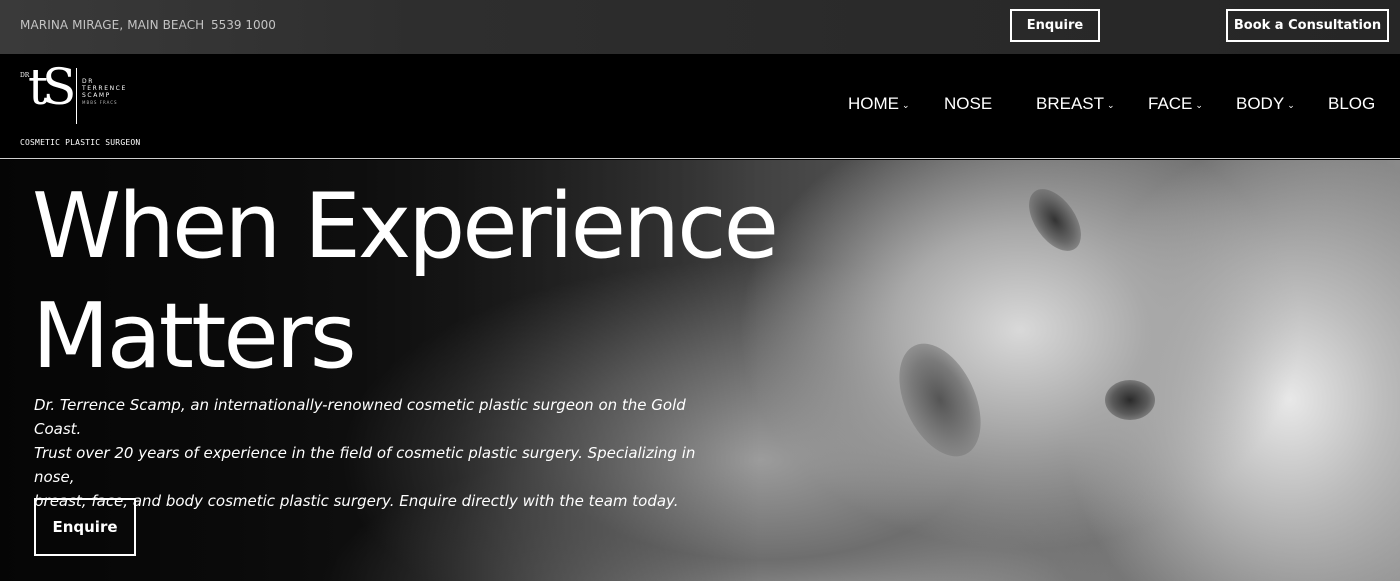 The width and height of the screenshot is (1400, 581). Describe the element at coordinates (1170, 103) in the screenshot. I see `nav-item-label: FACE` at that location.